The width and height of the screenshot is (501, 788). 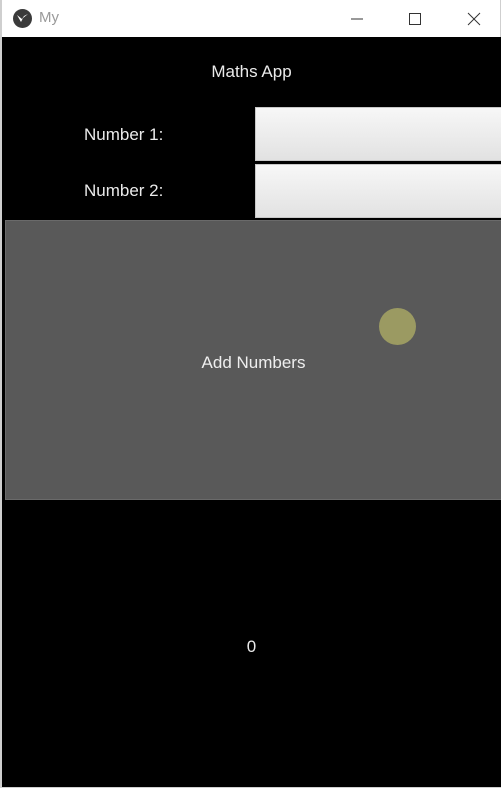 I want to click on number1-label: Number 1:, so click(x=124, y=134).